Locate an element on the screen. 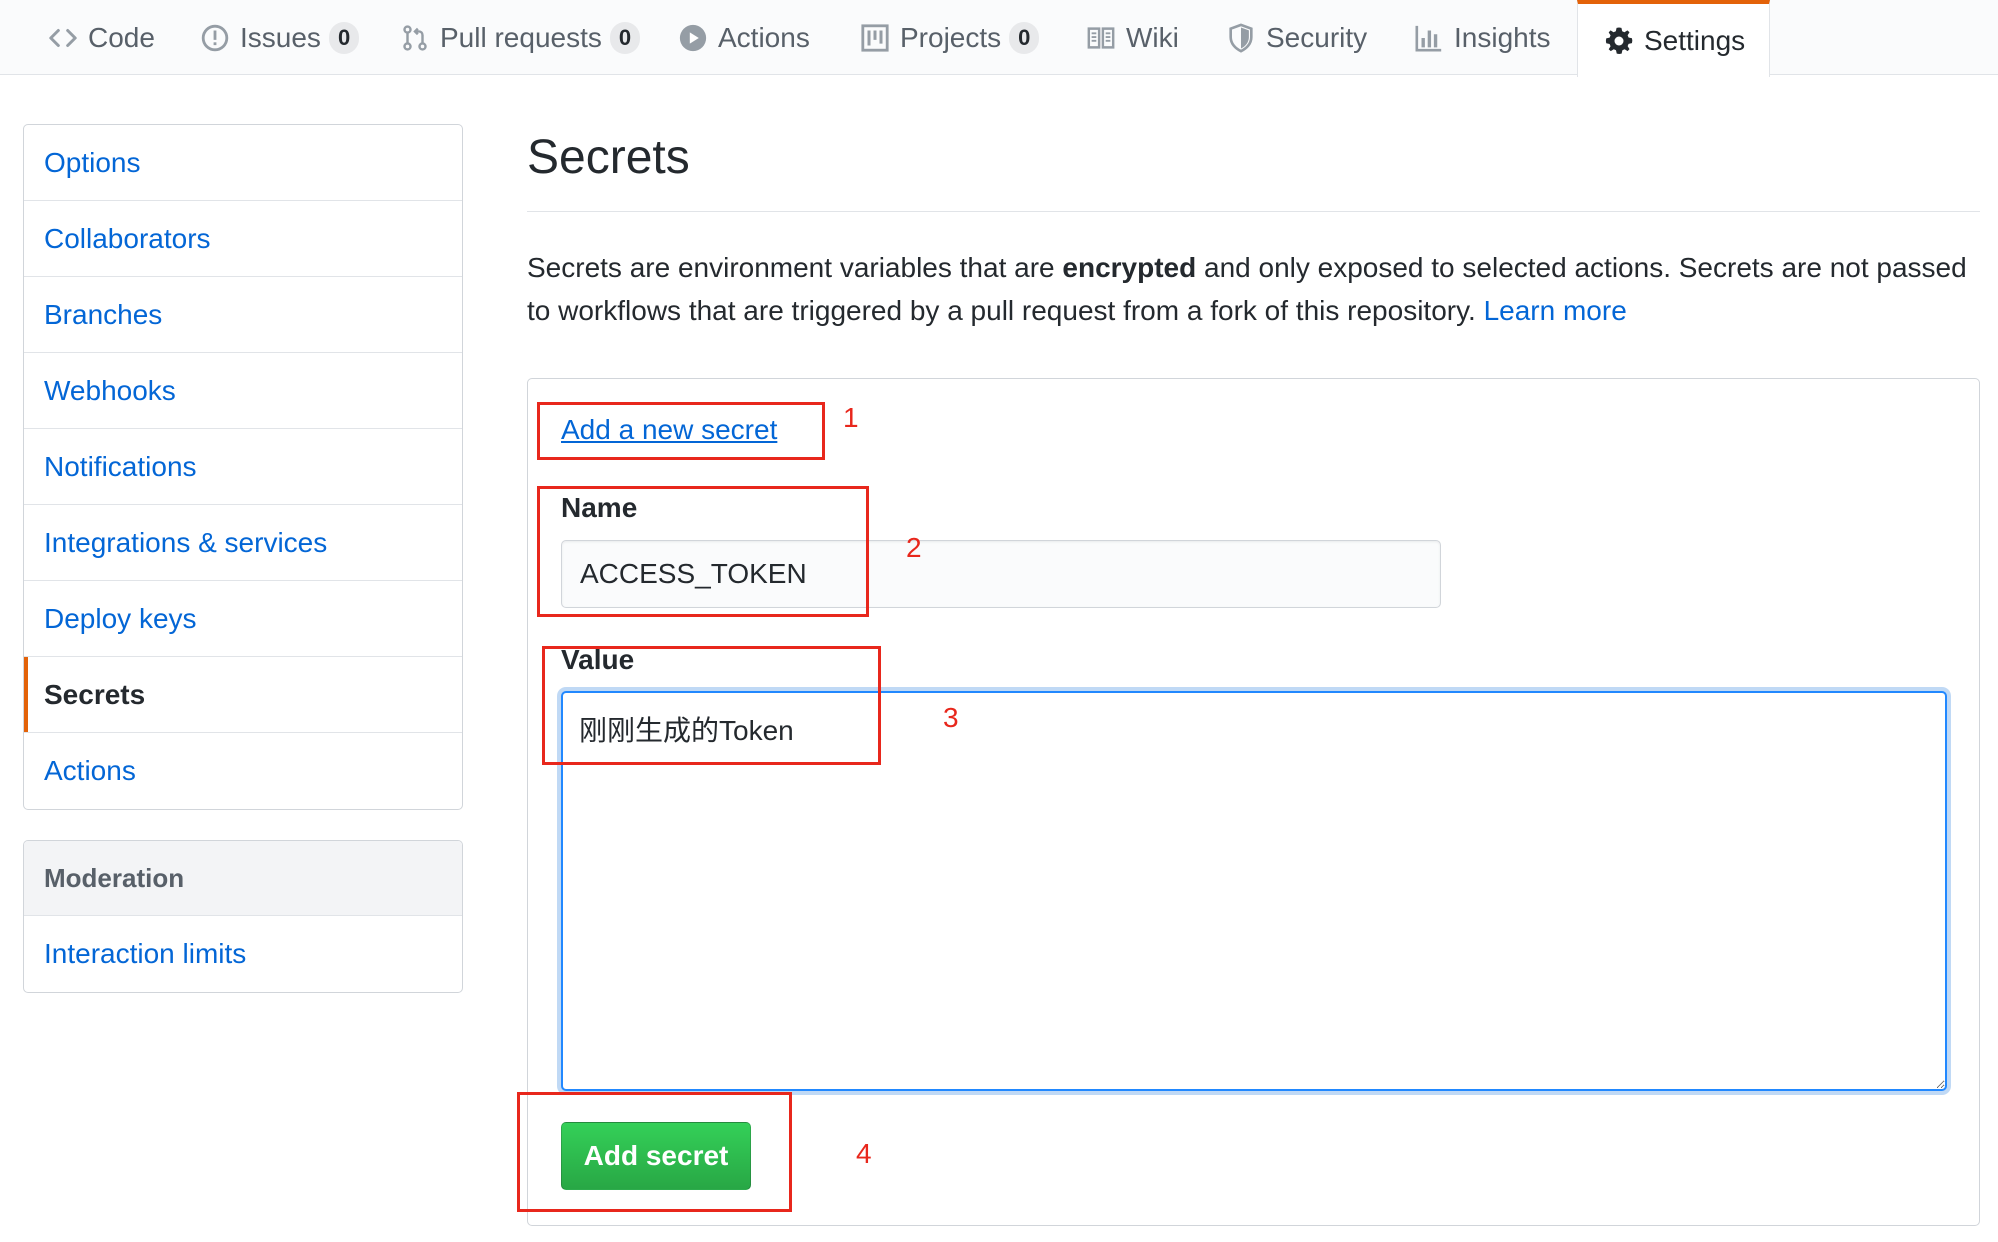 This screenshot has height=1242, width=1998. issues-counter: 0 is located at coordinates (344, 38).